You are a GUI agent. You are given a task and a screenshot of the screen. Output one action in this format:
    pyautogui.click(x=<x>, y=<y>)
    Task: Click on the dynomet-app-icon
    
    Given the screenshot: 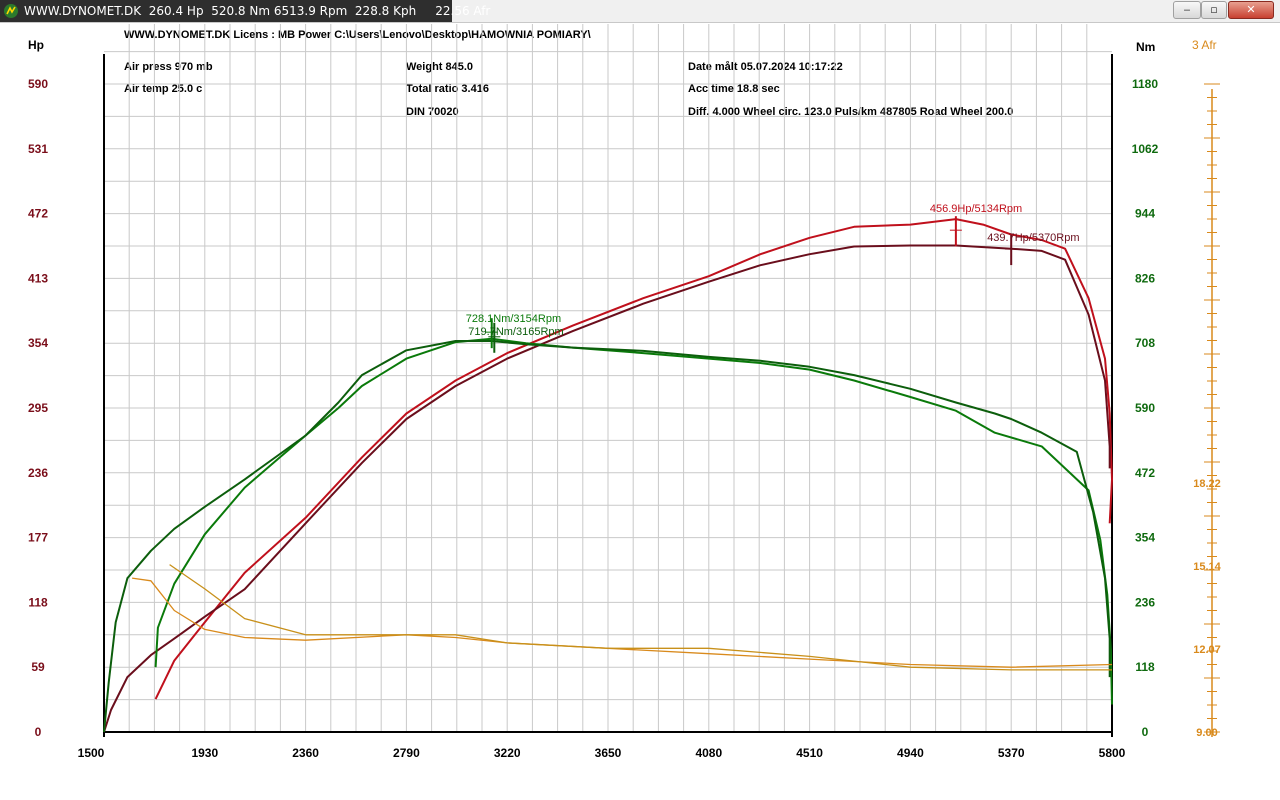 What is the action you would take?
    pyautogui.click(x=11, y=11)
    